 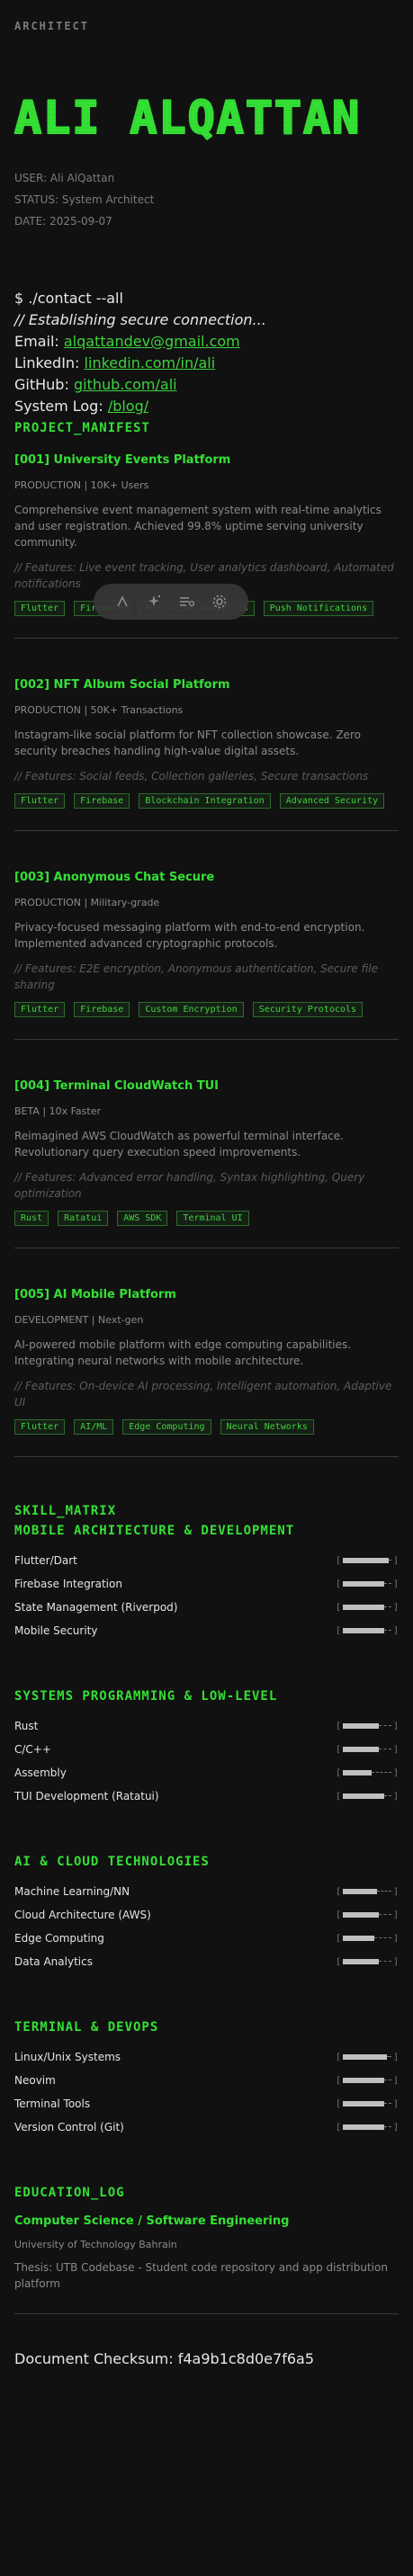 I want to click on logo-text: ALI ALQATTAN, so click(x=209, y=117).